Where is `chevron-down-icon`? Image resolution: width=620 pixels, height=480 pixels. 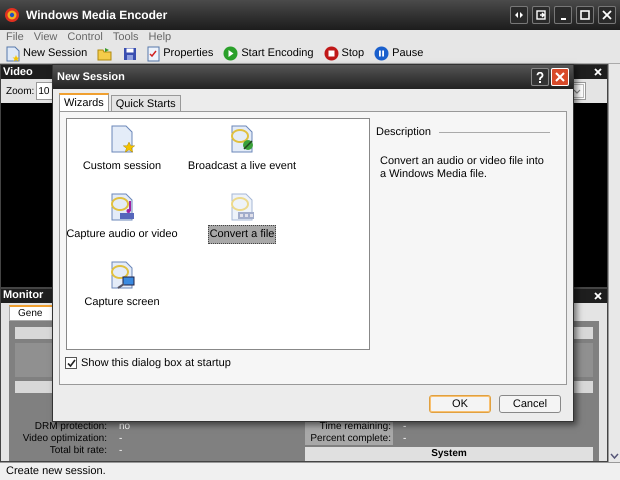
chevron-down-icon is located at coordinates (577, 91).